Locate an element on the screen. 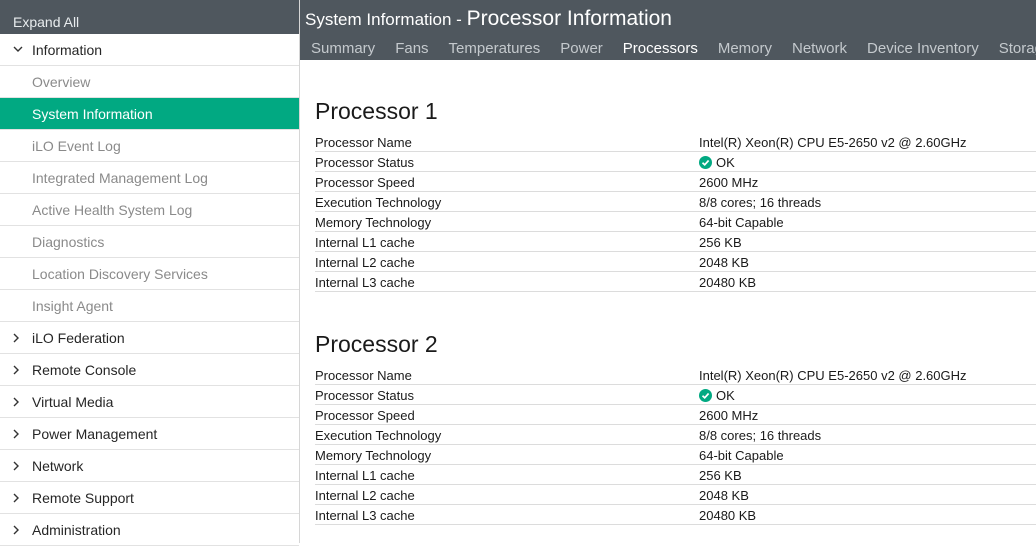 This screenshot has width=1036, height=546. sidebar-item-system-information: System Information is located at coordinates (149, 114).